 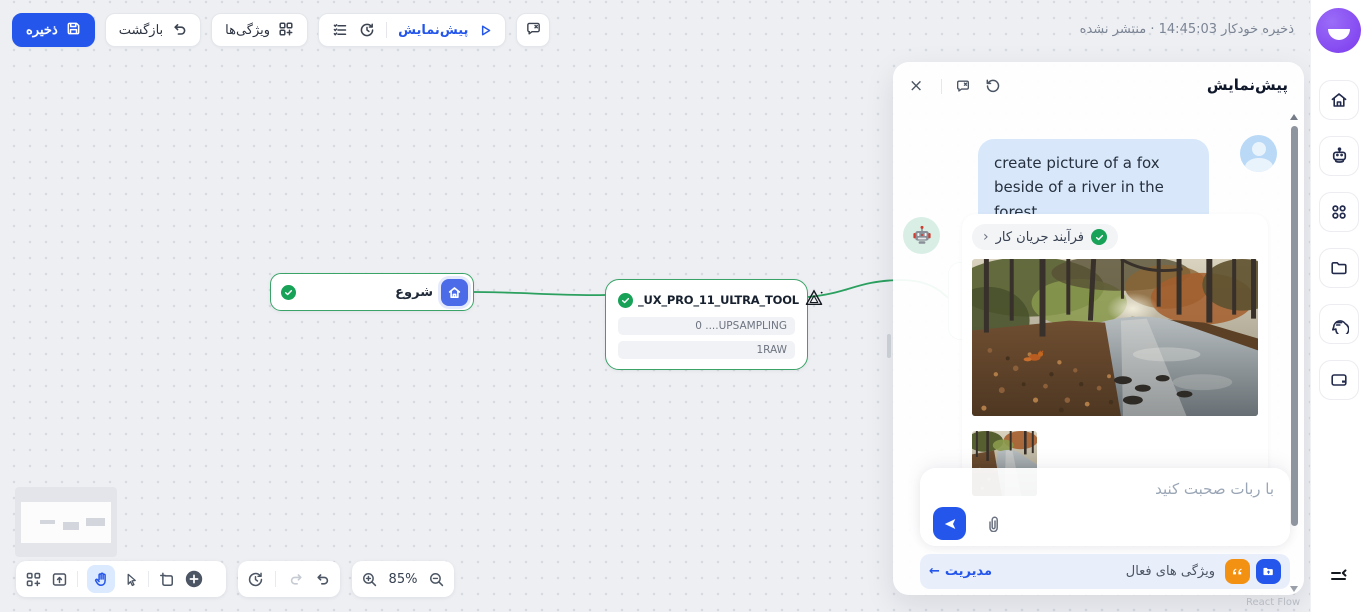 I want to click on manage-link-label: مدیریت, so click(x=968, y=571).